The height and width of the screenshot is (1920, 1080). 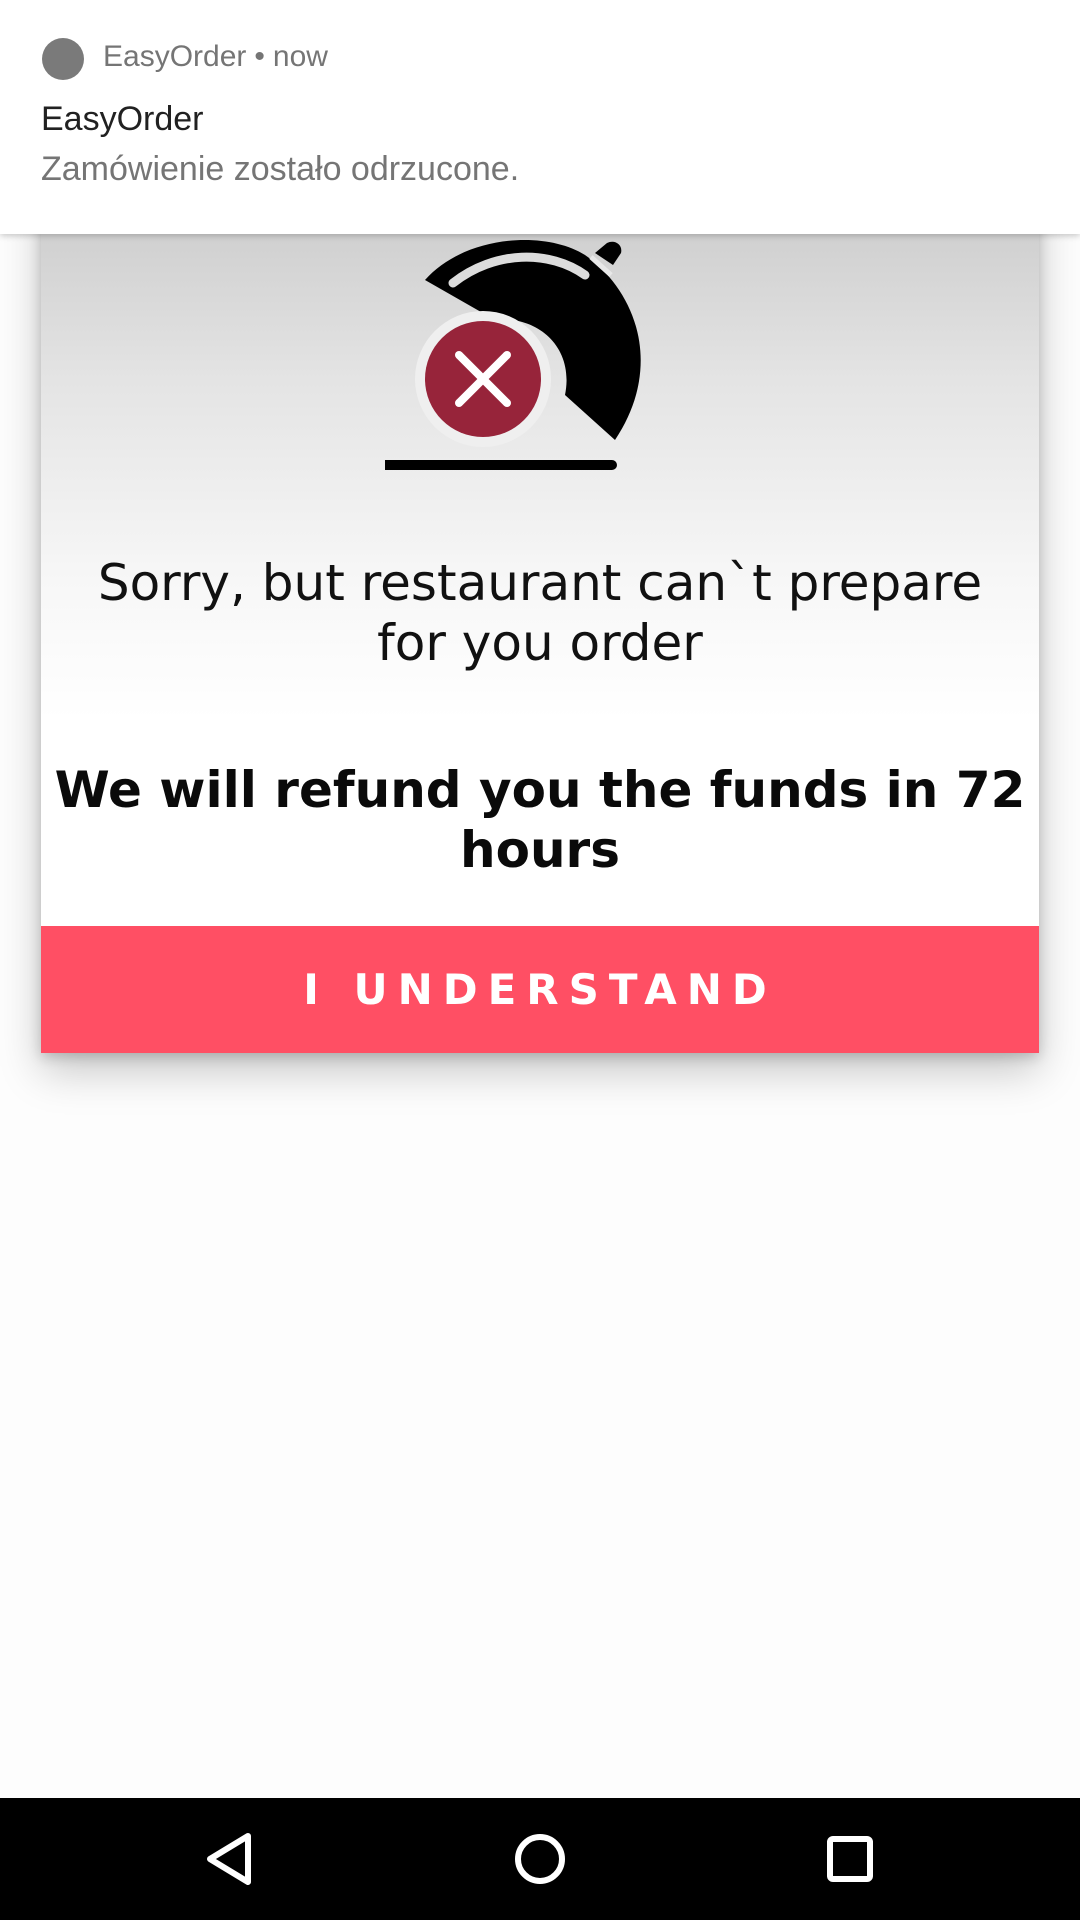 I want to click on i-understand-button: I UNDERSTAND, so click(x=540, y=989).